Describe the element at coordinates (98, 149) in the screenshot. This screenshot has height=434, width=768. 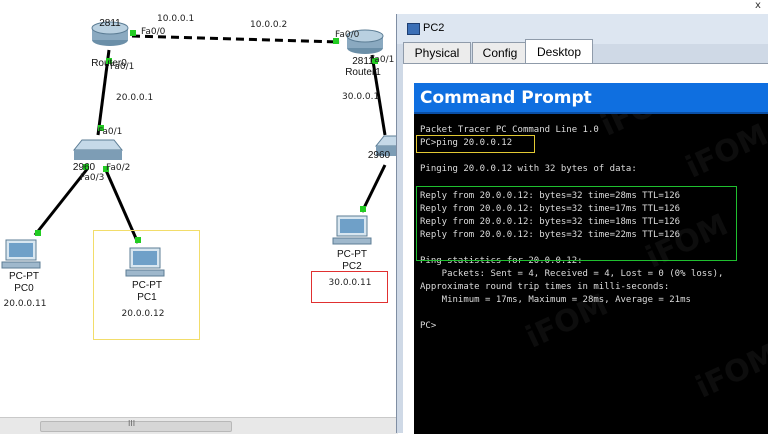
I see `switch0-icon` at that location.